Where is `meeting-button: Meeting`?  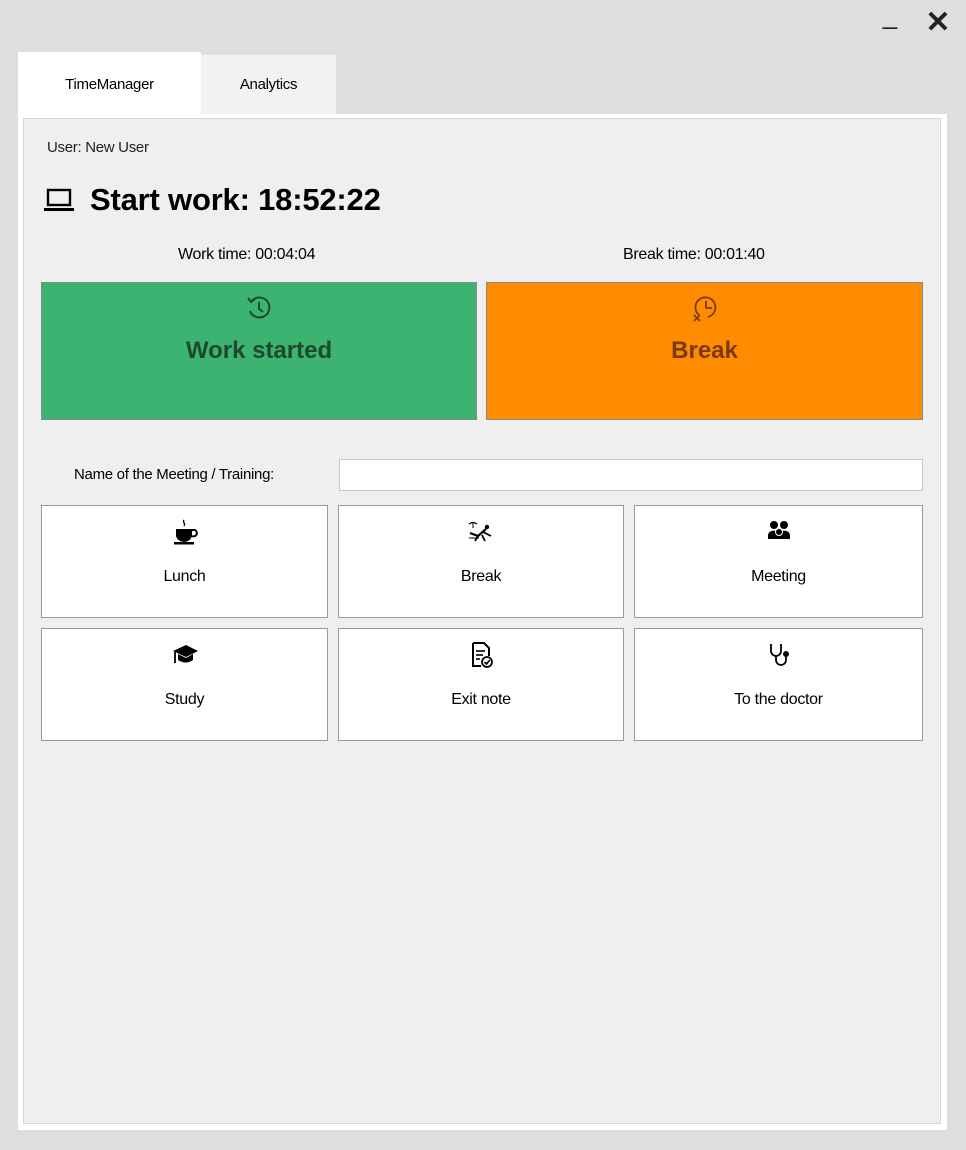
meeting-button: Meeting is located at coordinates (778, 561).